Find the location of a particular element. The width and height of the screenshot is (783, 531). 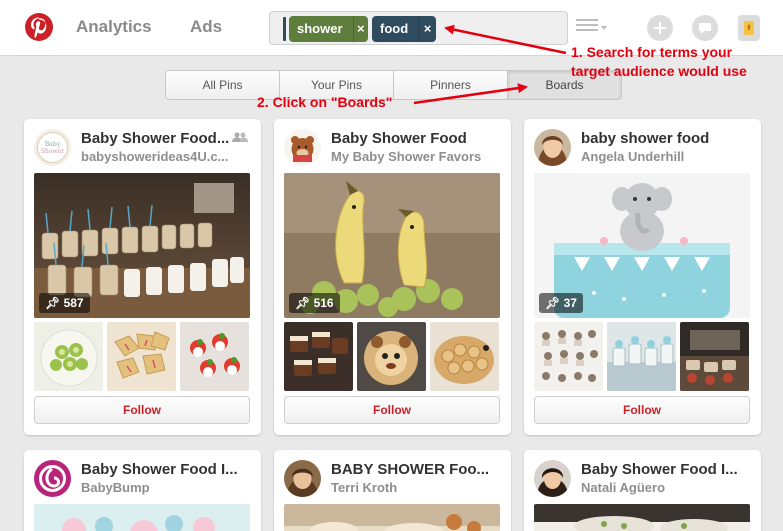

nav-analytics: Analytics is located at coordinates (114, 27).